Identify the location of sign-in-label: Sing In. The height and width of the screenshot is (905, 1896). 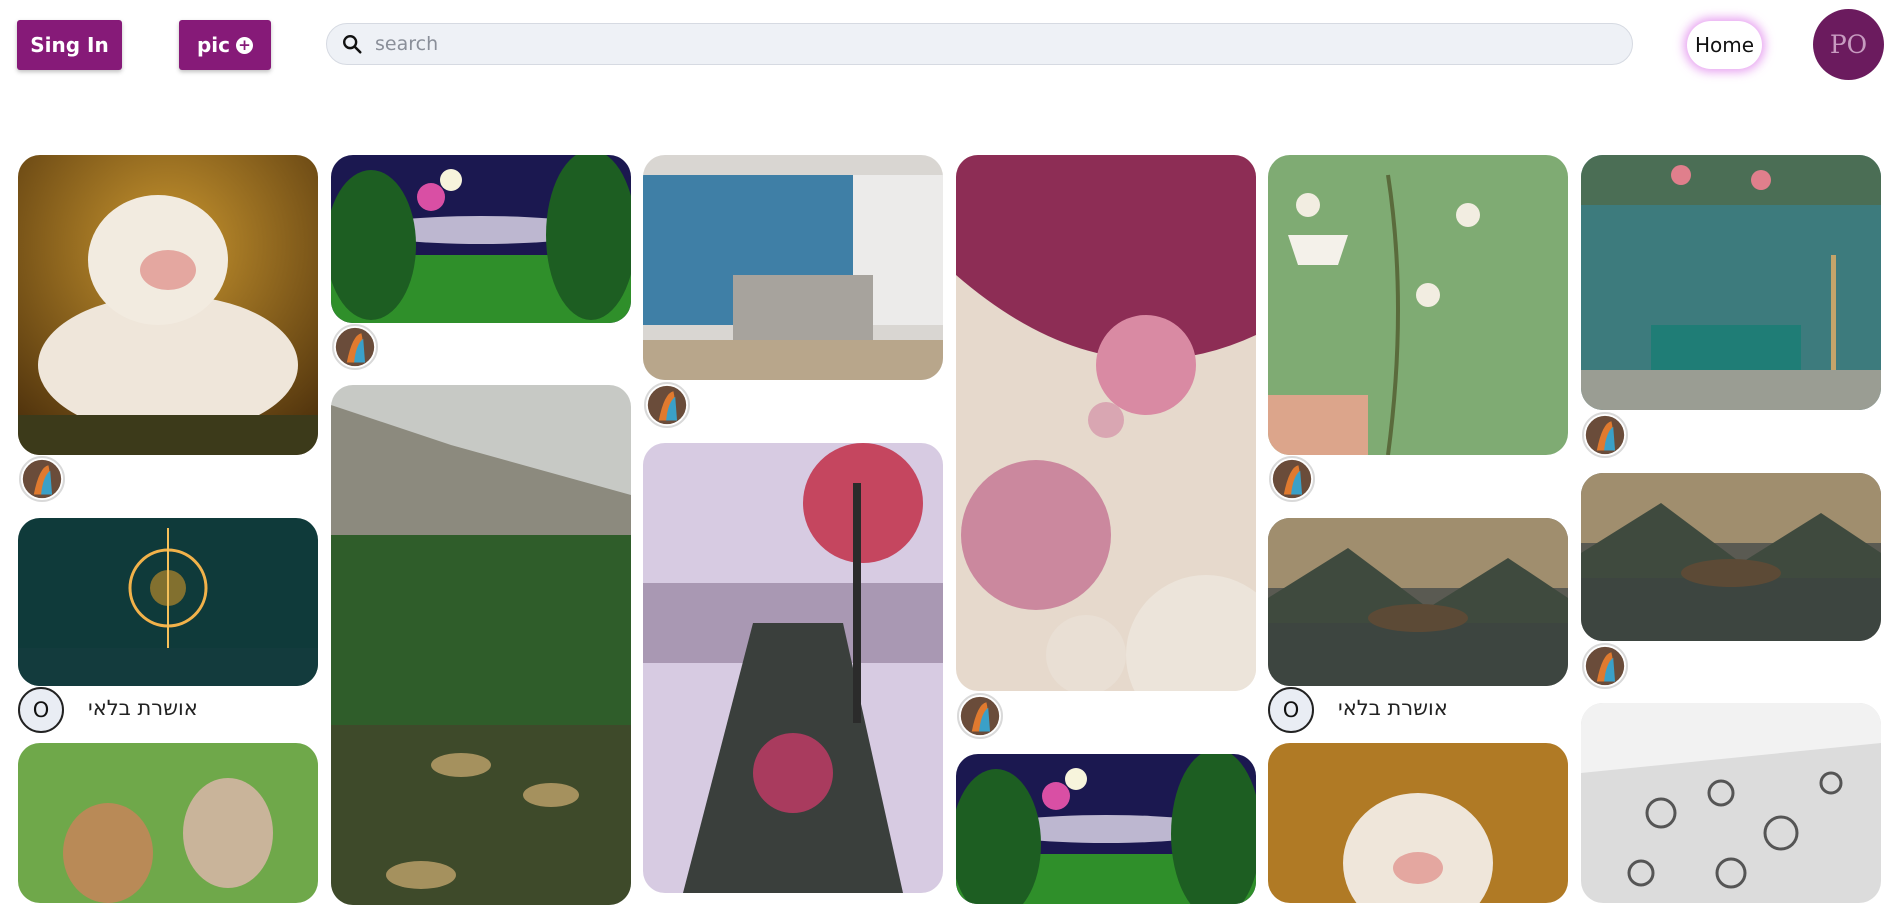
(69, 45).